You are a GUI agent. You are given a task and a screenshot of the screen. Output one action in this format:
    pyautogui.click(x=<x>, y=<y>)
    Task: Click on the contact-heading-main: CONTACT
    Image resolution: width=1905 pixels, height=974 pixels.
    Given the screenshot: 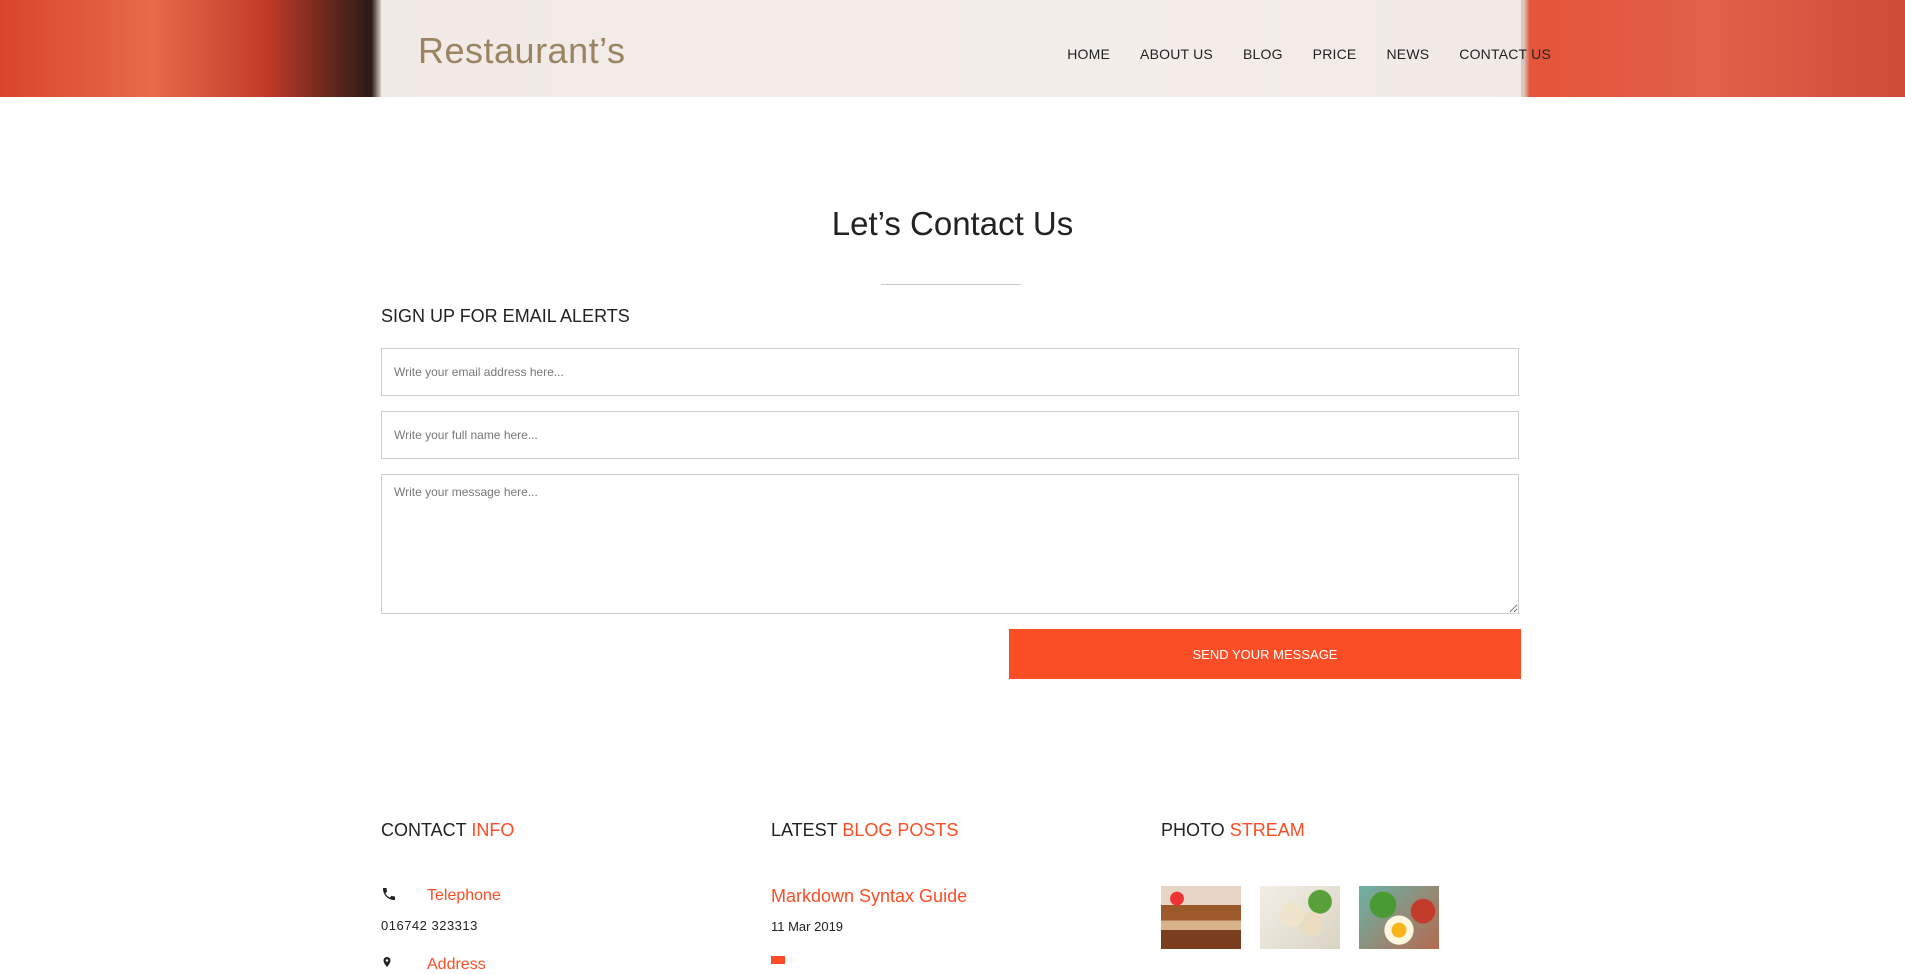 What is the action you would take?
    pyautogui.click(x=426, y=830)
    